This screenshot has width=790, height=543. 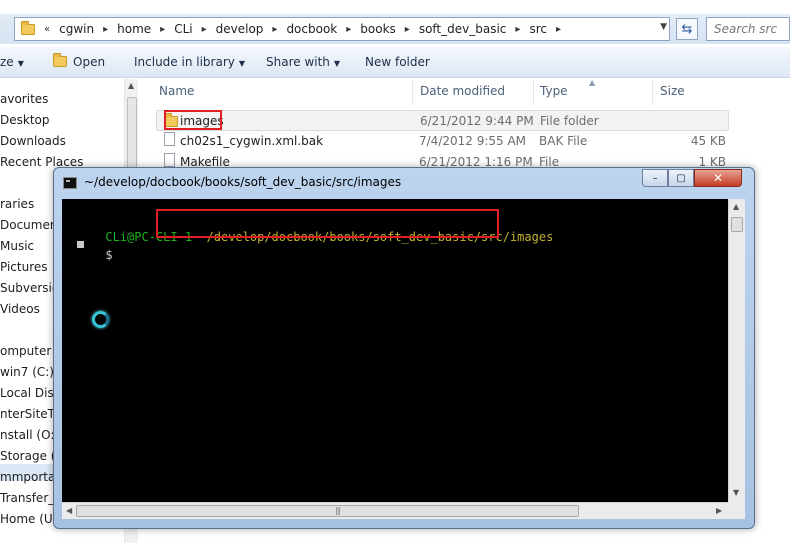 I want to click on nav-item-videos: Videos, so click(x=20, y=309).